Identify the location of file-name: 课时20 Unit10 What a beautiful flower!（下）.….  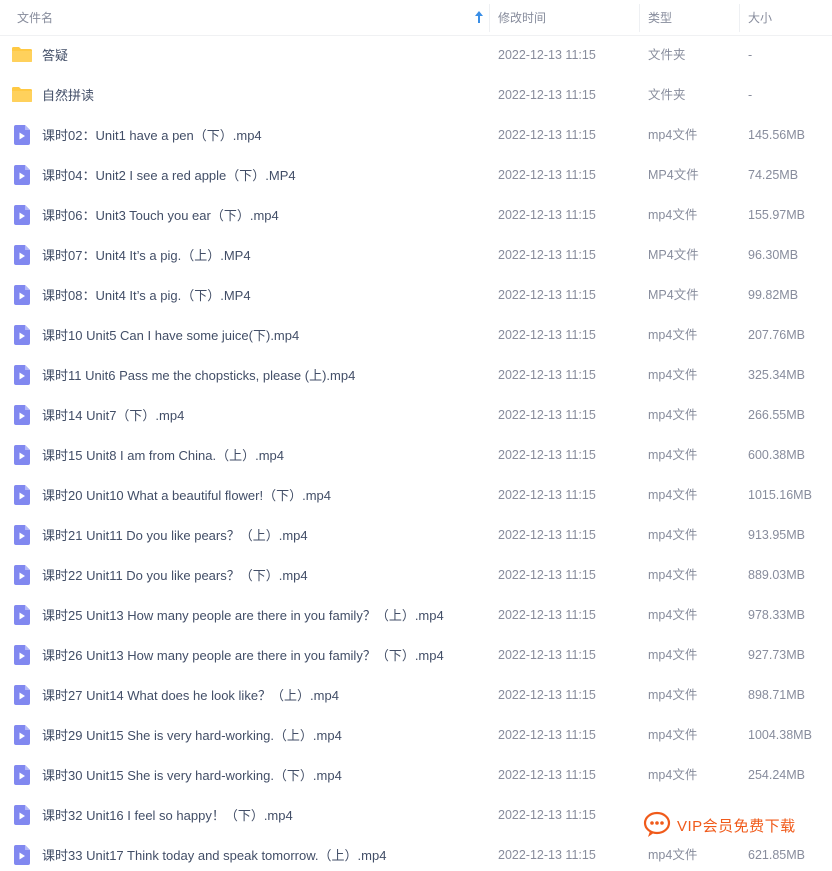
(186, 495).